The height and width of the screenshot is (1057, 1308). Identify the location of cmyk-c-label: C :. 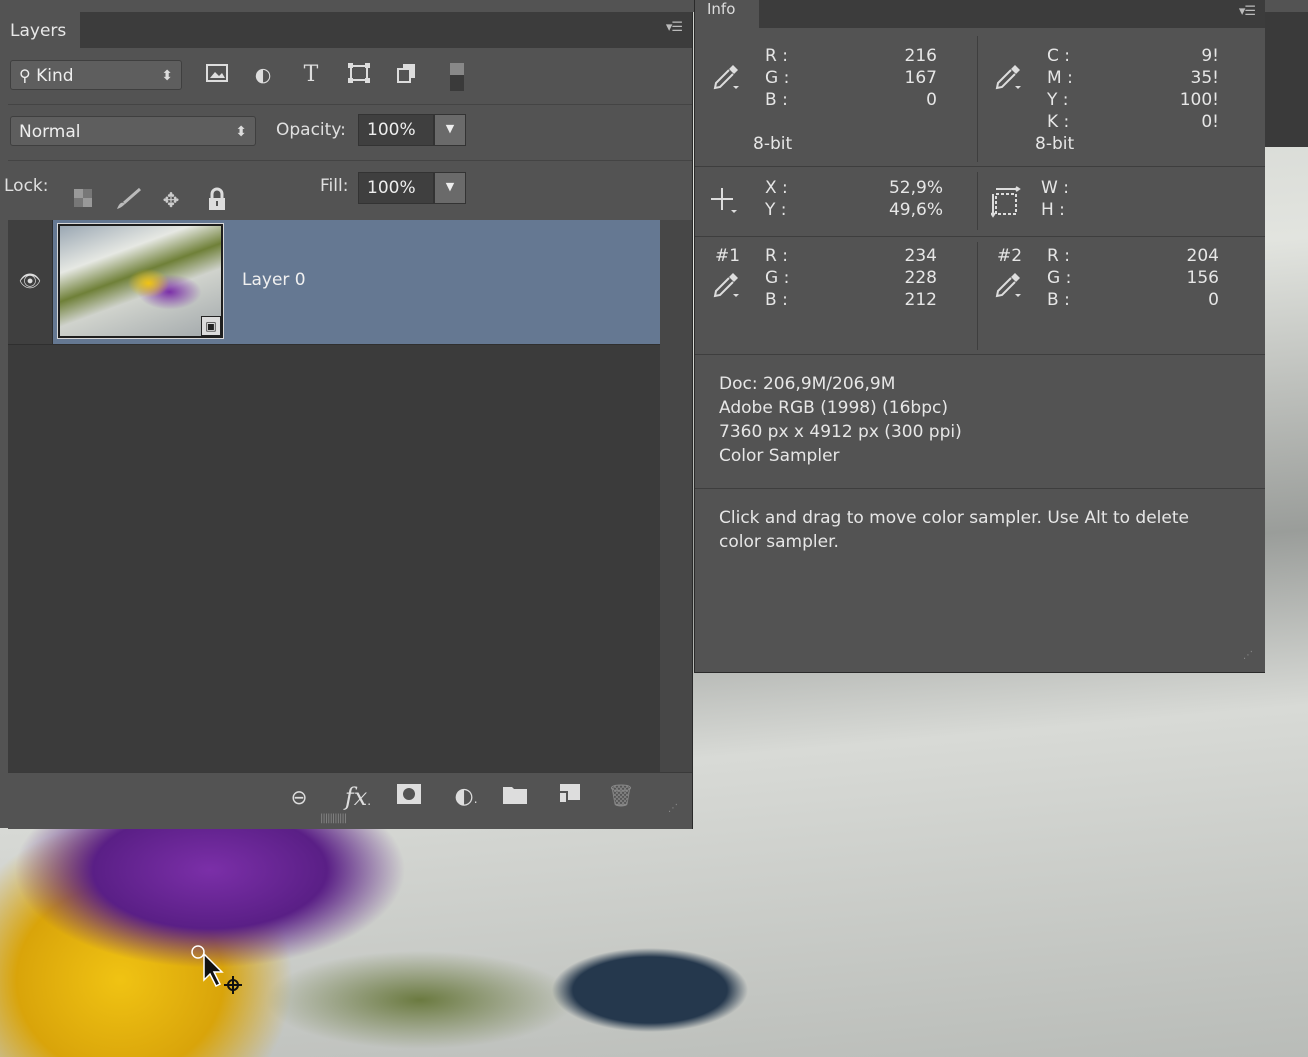
(1059, 56).